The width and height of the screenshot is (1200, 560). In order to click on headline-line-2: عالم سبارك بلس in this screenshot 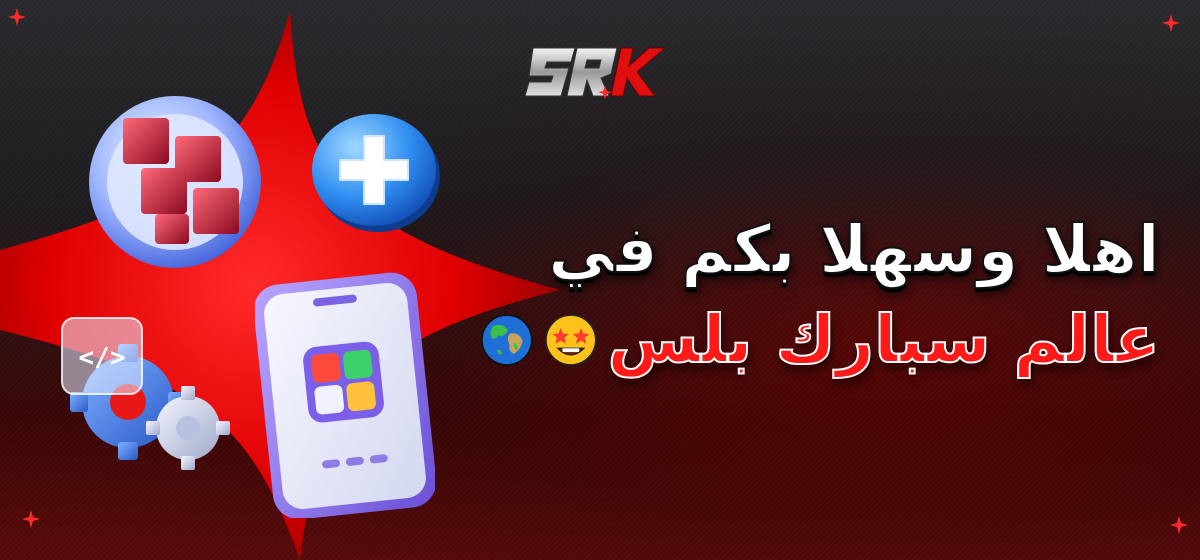, I will do `click(884, 339)`.